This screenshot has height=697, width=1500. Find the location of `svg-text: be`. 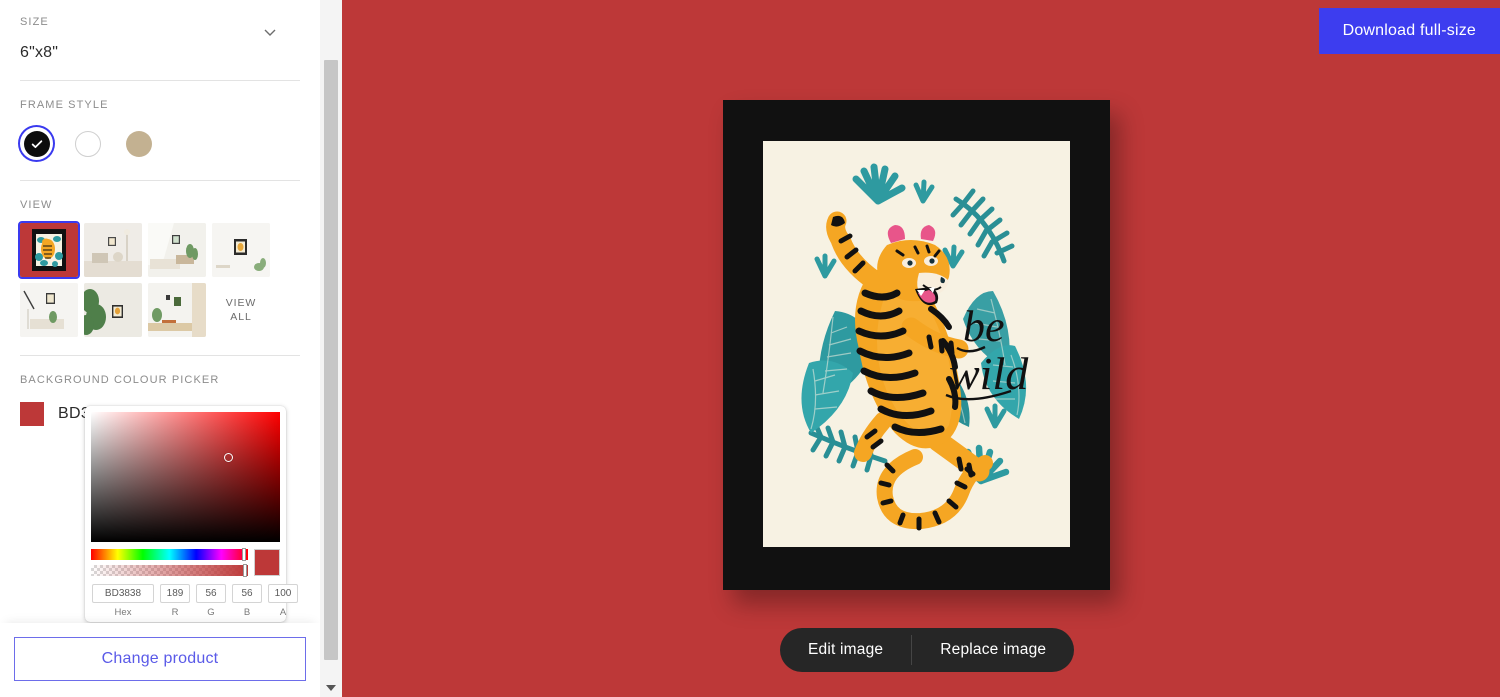

svg-text: be is located at coordinates (984, 326).